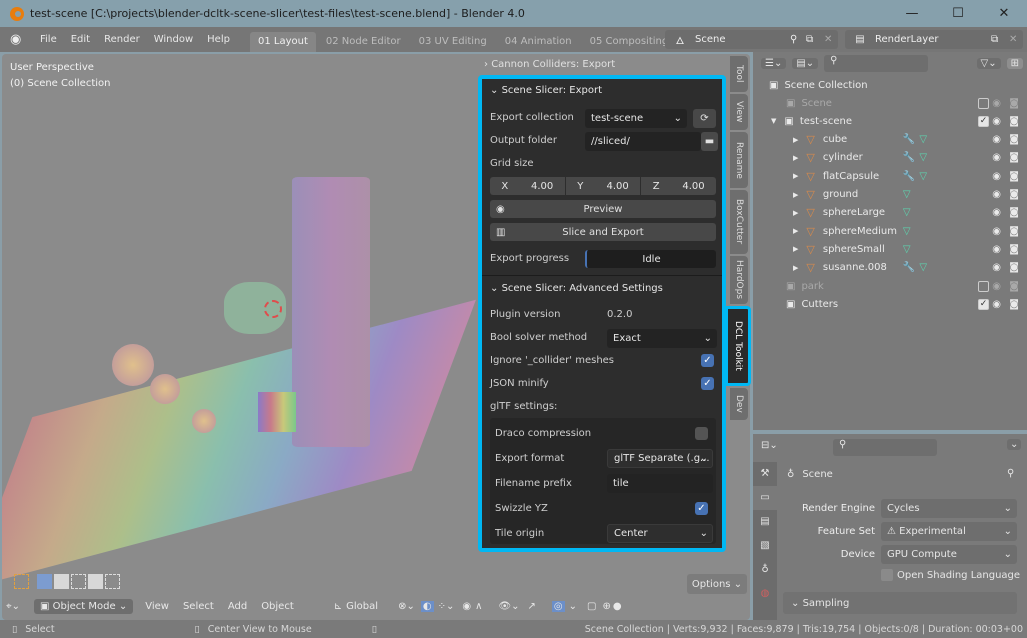  Describe the element at coordinates (591, 606) in the screenshot. I see `xray-icon: ▢` at that location.